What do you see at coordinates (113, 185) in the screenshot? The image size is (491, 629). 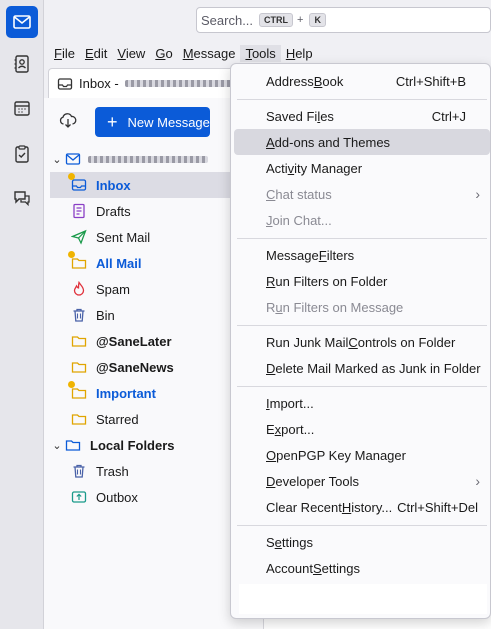 I see `folder-label: Inbox` at bounding box center [113, 185].